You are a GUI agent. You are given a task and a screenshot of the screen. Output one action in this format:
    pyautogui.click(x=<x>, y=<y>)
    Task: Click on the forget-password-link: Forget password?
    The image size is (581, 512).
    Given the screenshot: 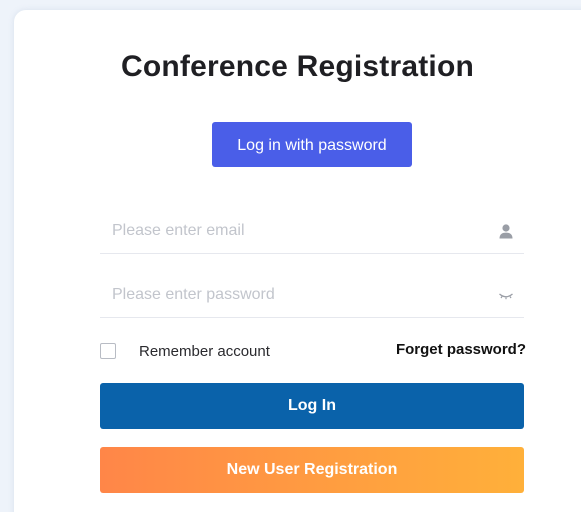 What is the action you would take?
    pyautogui.click(x=461, y=349)
    